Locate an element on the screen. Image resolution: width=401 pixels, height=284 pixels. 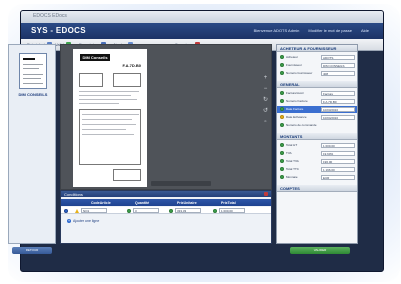
validate-button: VALIDER is located at coordinates (320, 250).